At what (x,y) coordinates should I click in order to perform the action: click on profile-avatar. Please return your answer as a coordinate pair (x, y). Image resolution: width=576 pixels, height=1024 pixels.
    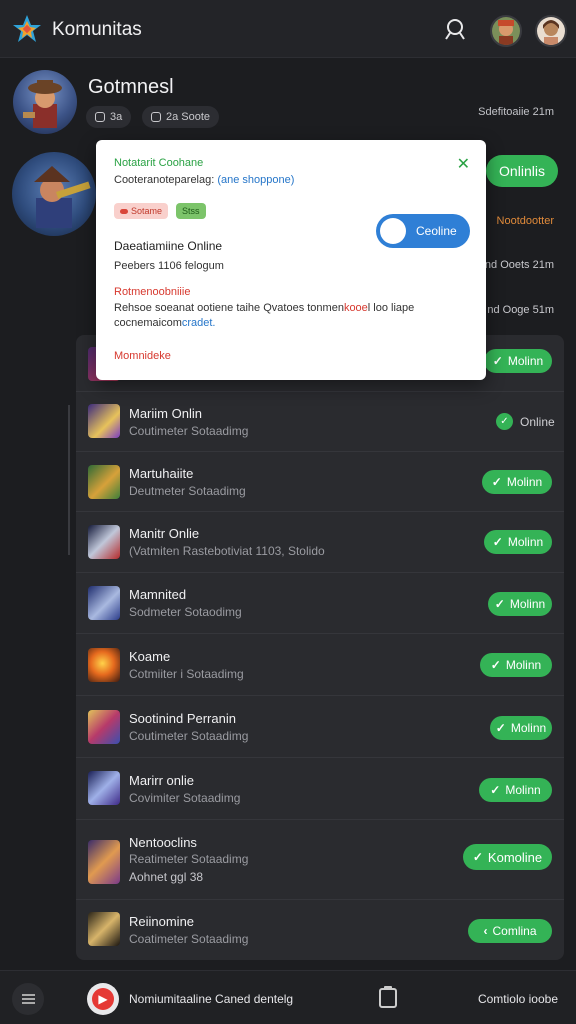
    Looking at the image, I should click on (45, 102).